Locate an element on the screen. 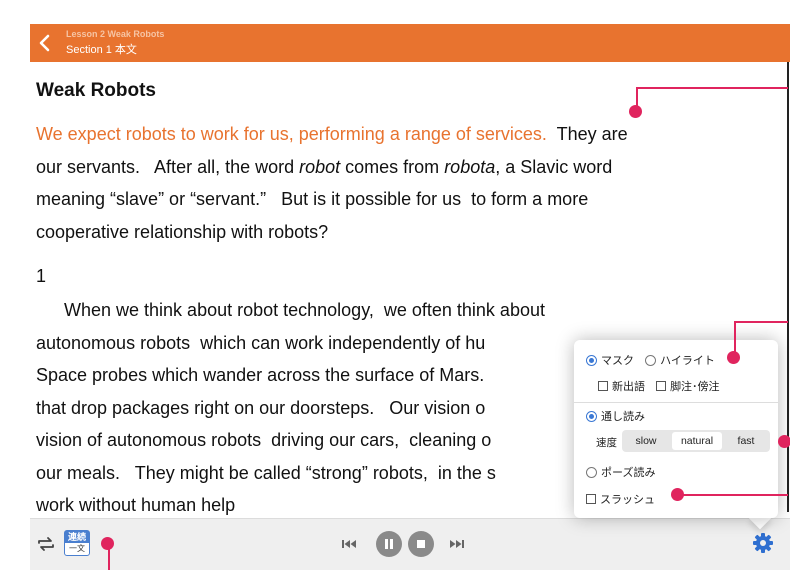 This screenshot has width=790, height=570. previous-icon is located at coordinates (349, 544).